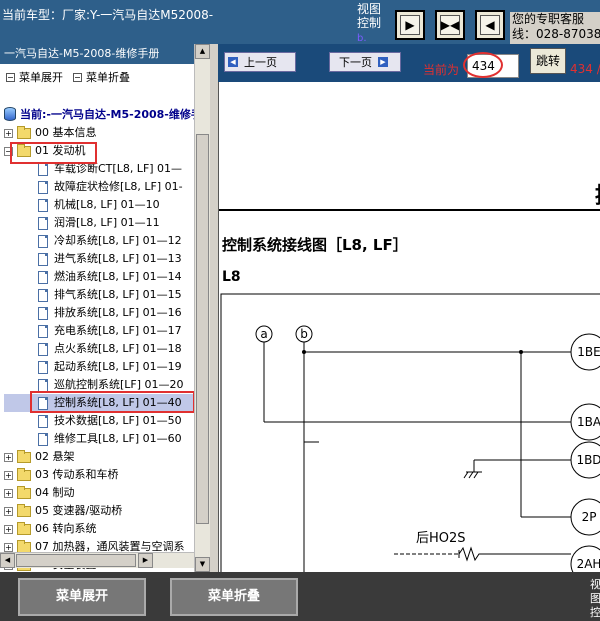 The image size is (600, 621). I want to click on database-icon, so click(10, 114).